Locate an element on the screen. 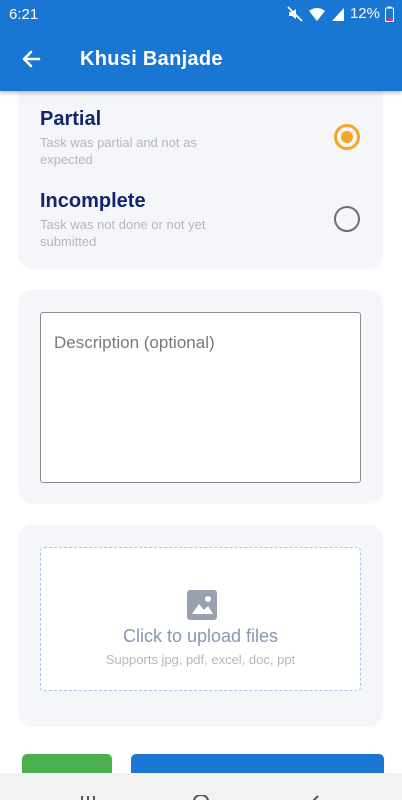  image-icon is located at coordinates (202, 605).